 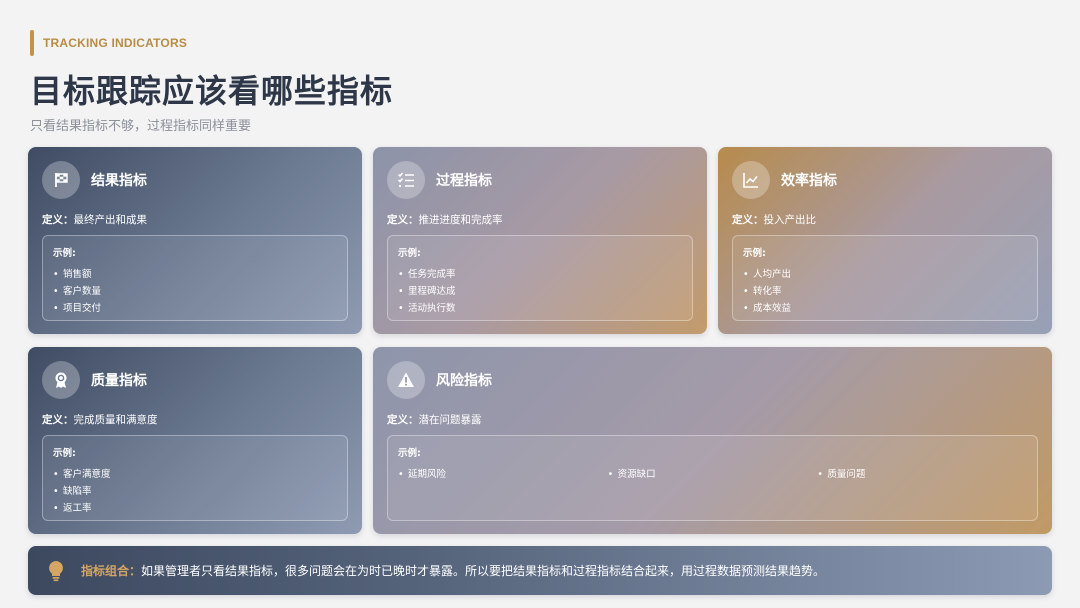 I want to click on card-definition: 定义：最终产出和成果, so click(x=94, y=220).